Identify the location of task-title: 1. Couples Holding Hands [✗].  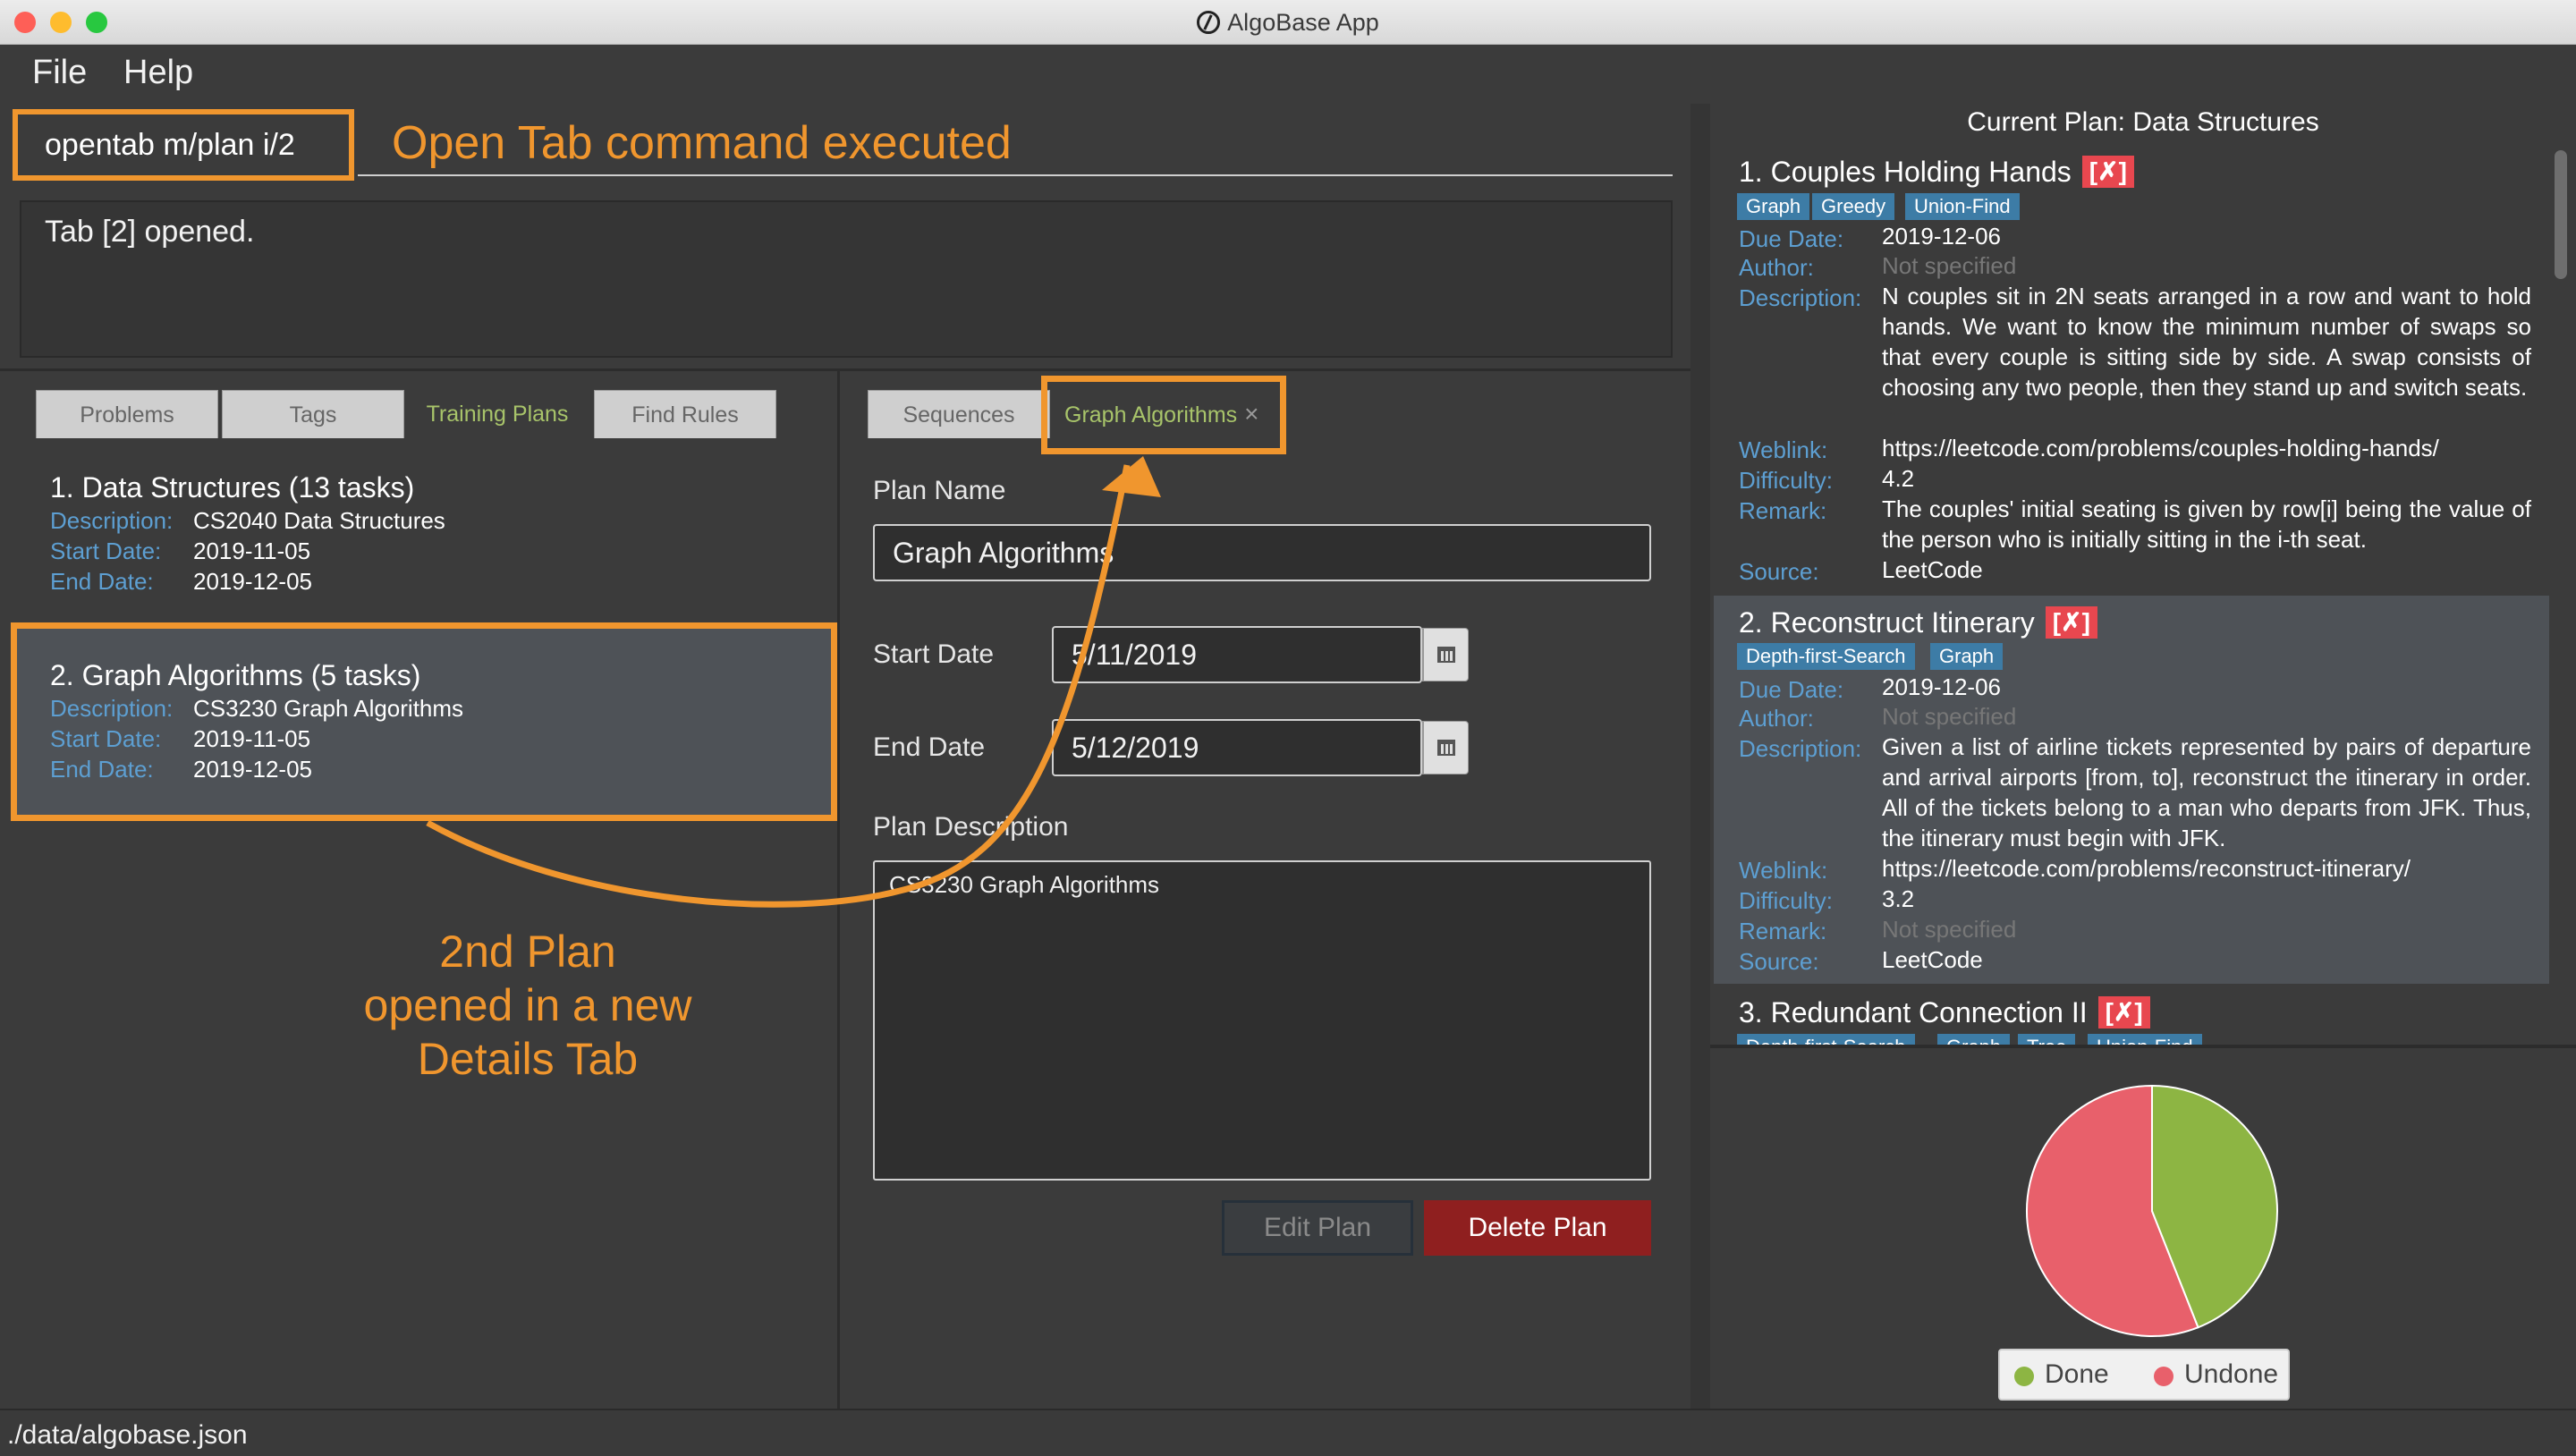
(1936, 172).